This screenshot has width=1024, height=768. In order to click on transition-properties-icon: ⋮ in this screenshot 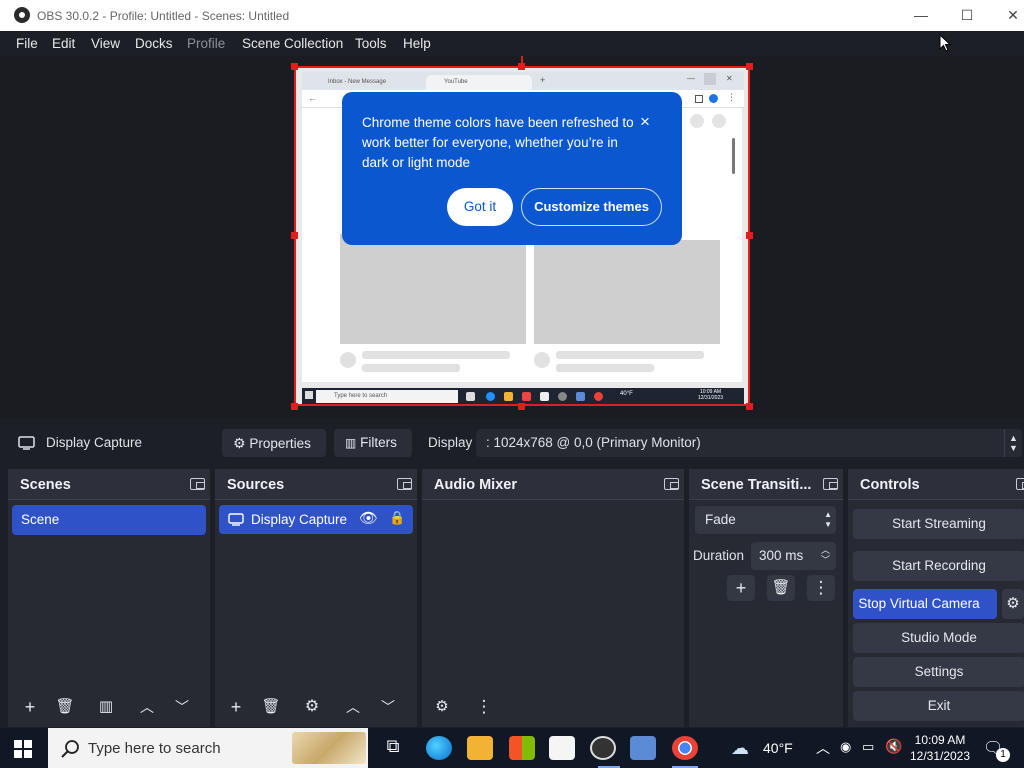, I will do `click(821, 588)`.